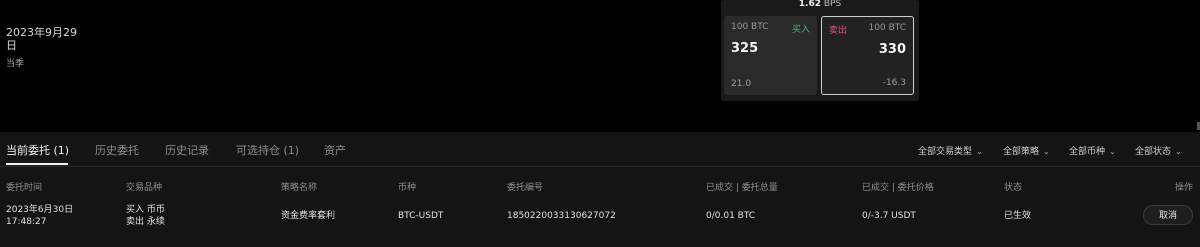 Image resolution: width=1200 pixels, height=247 pixels. Describe the element at coordinates (809, 4) in the screenshot. I see `bps-value: 1.62` at that location.